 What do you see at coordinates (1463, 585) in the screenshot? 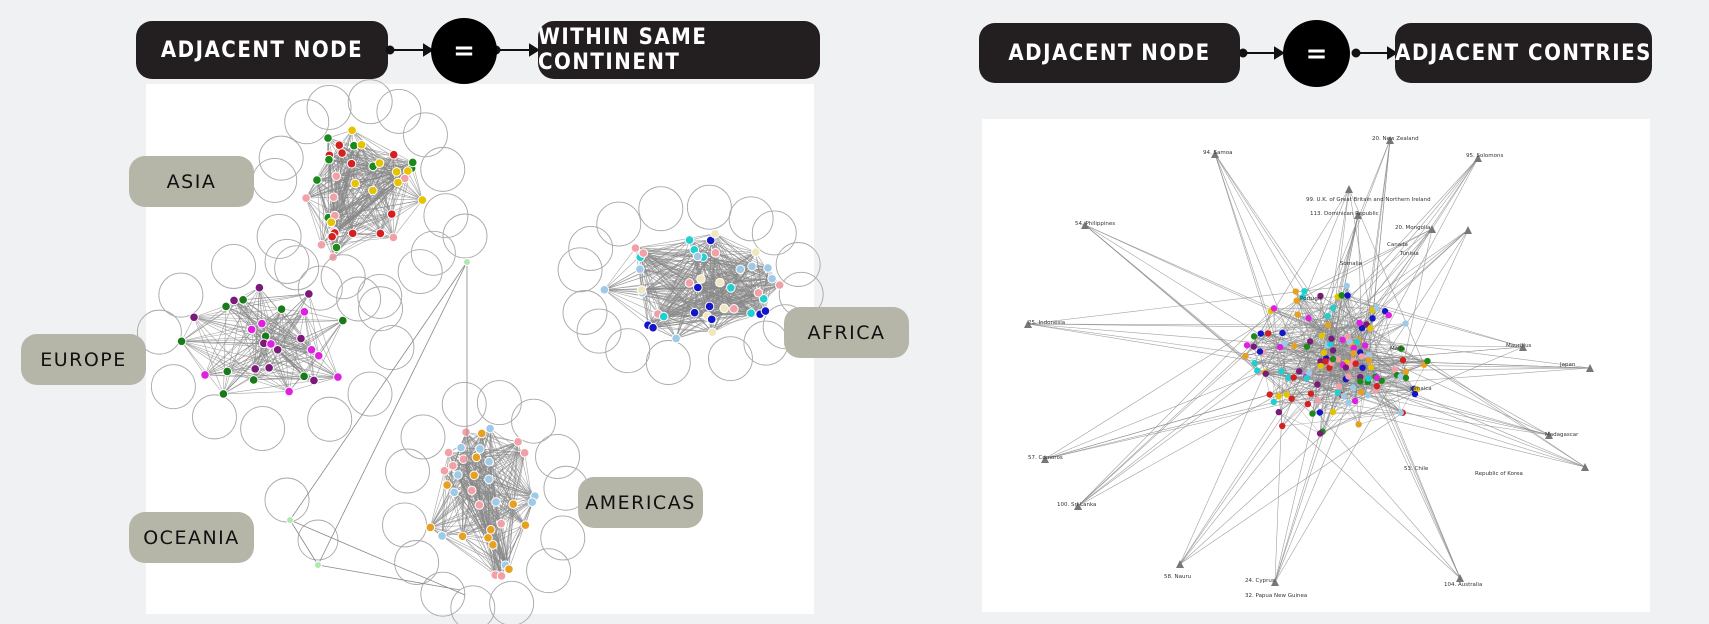
I see `country-label: 104. Australia` at bounding box center [1463, 585].